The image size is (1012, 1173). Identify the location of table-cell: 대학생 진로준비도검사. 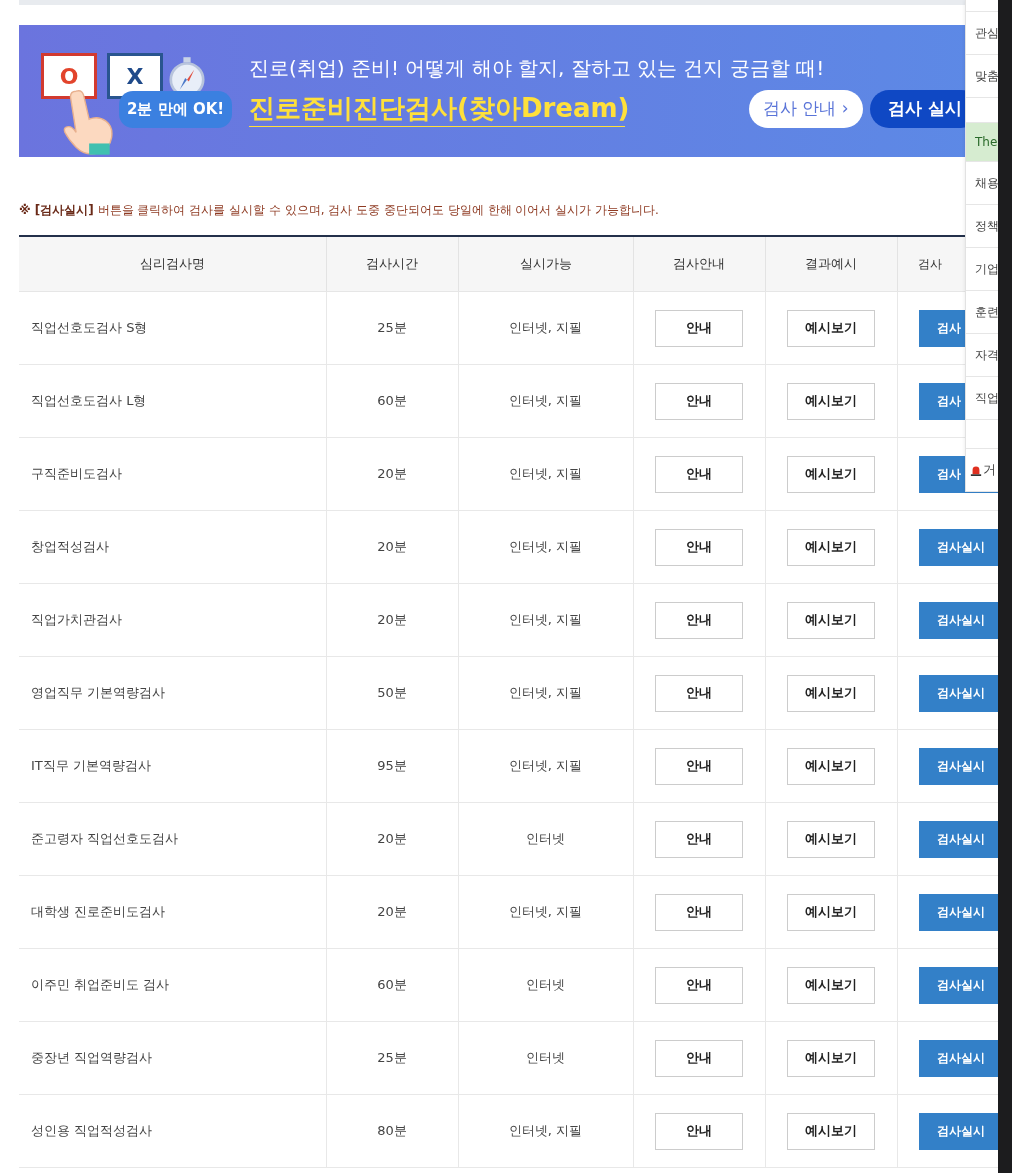
(172, 912).